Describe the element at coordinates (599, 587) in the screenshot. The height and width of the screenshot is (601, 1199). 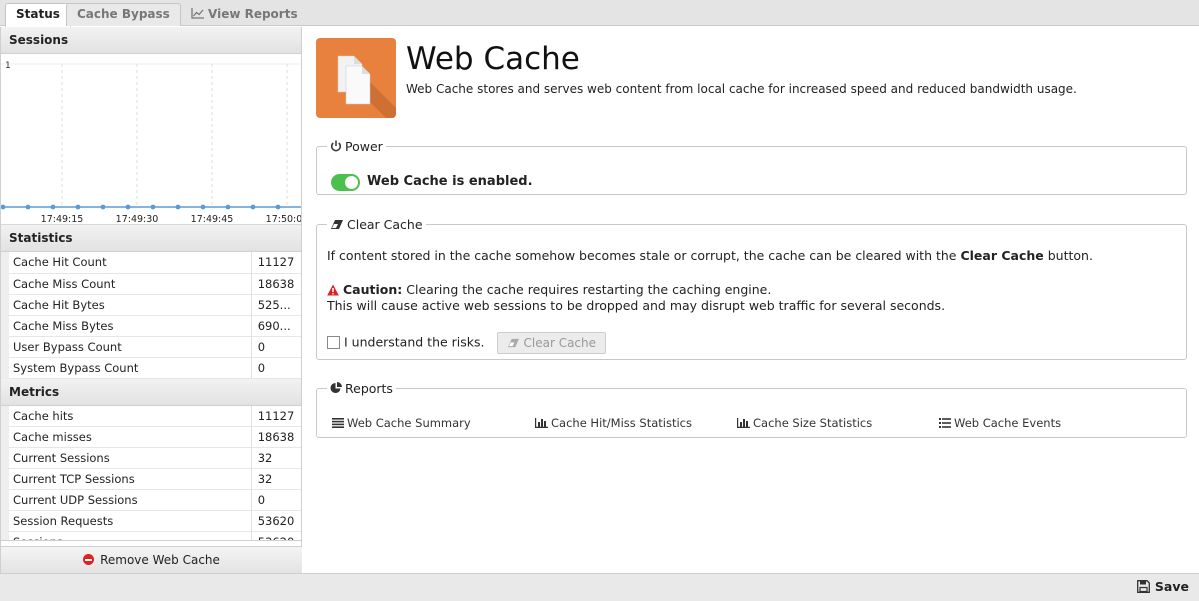
I see `footer-bar: Save` at that location.